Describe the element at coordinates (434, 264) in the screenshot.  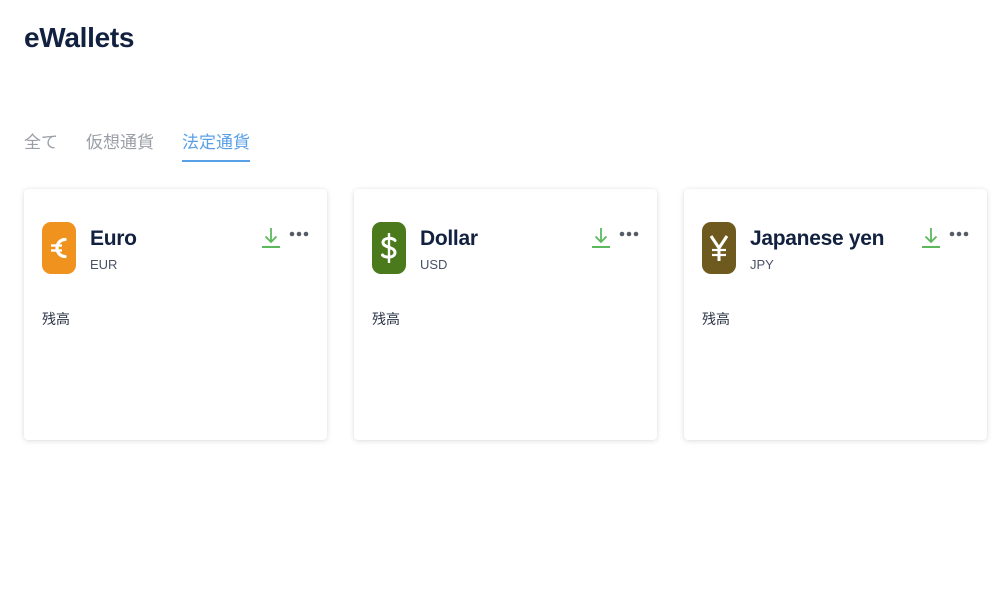
I see `wallet-code: USD` at that location.